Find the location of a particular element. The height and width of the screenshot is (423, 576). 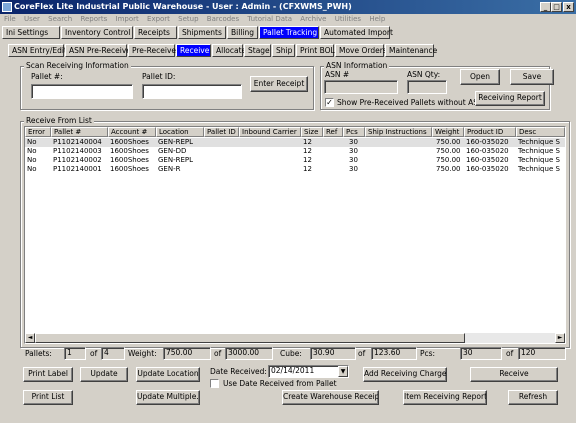

cell-location: GEN-DD is located at coordinates (172, 151).